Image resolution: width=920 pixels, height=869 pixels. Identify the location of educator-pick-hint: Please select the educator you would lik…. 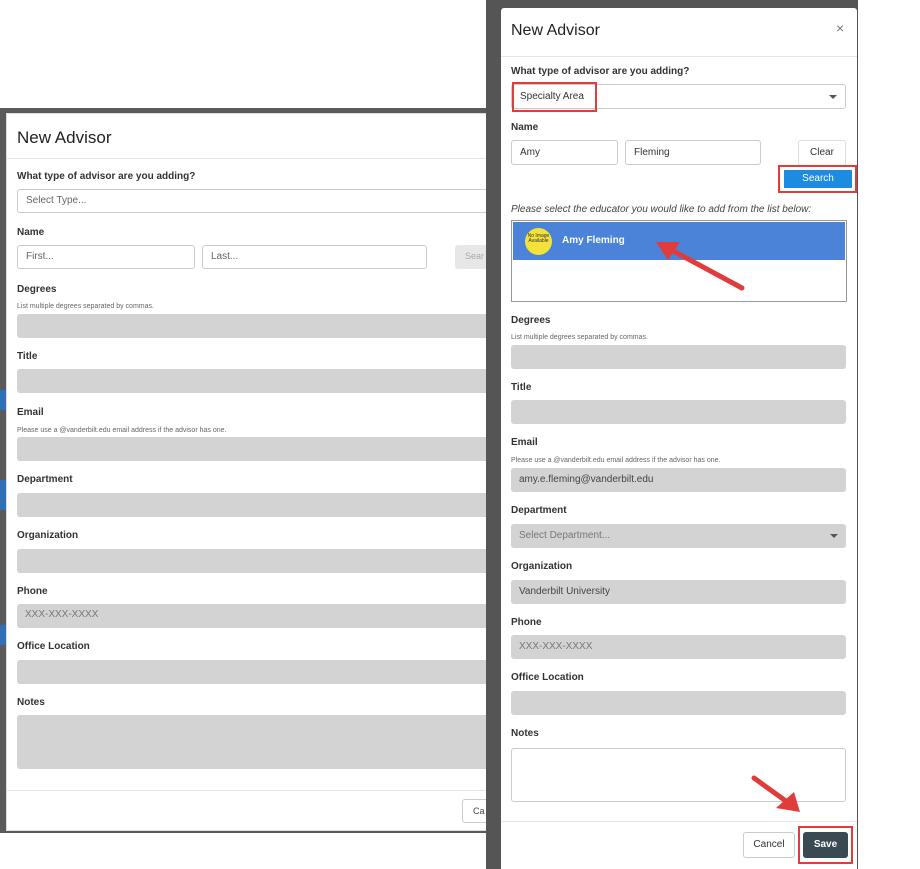
(661, 209).